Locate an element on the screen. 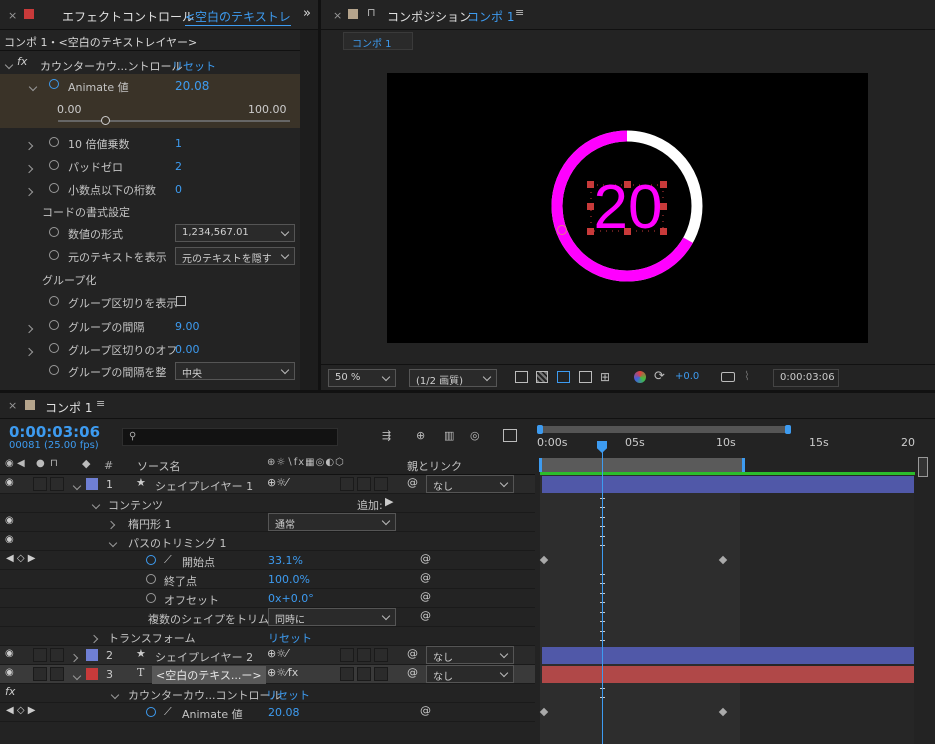 The width and height of the screenshot is (935, 744). work-area-navigator is located at coordinates (664, 429).